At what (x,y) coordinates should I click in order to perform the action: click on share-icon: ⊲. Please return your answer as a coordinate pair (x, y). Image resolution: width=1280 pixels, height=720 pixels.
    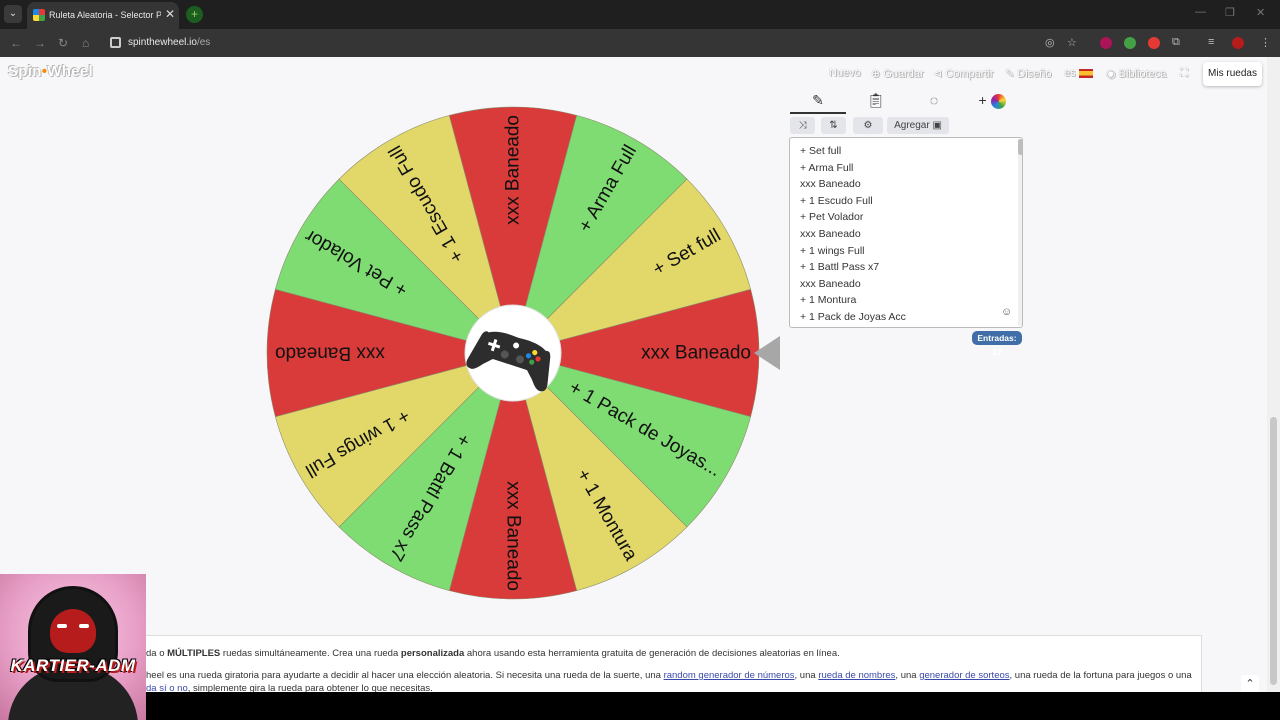
    Looking at the image, I should click on (939, 74).